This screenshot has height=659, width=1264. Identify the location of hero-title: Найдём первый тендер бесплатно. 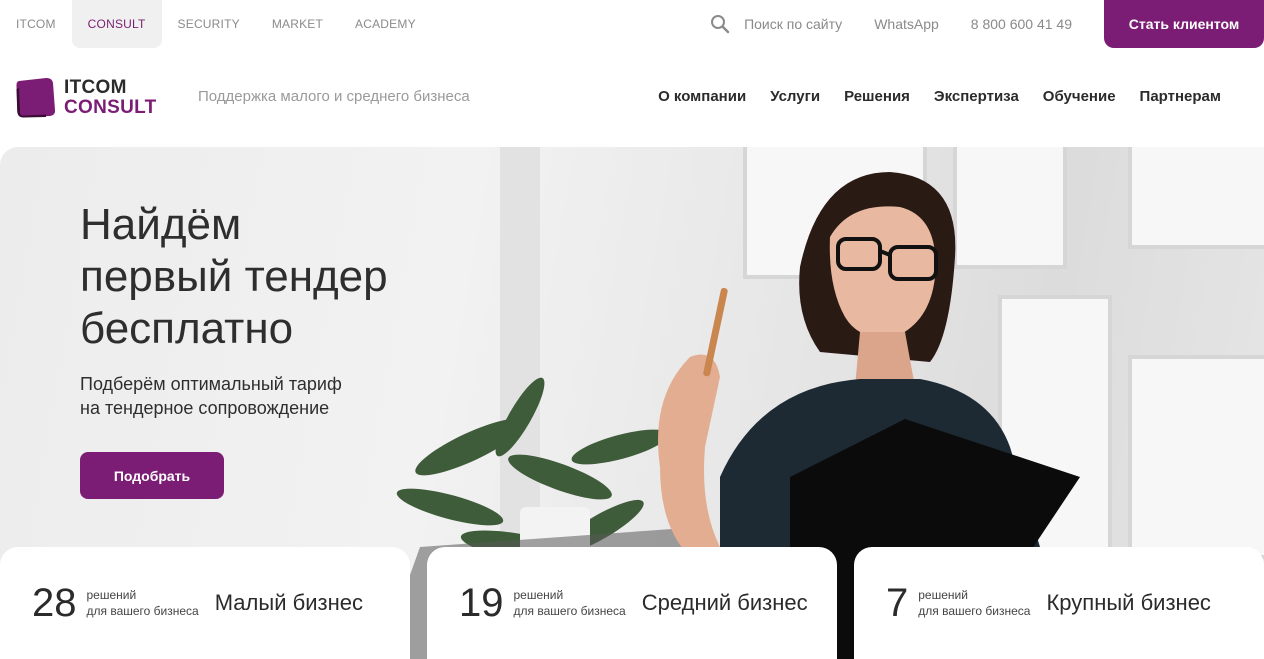
(234, 277).